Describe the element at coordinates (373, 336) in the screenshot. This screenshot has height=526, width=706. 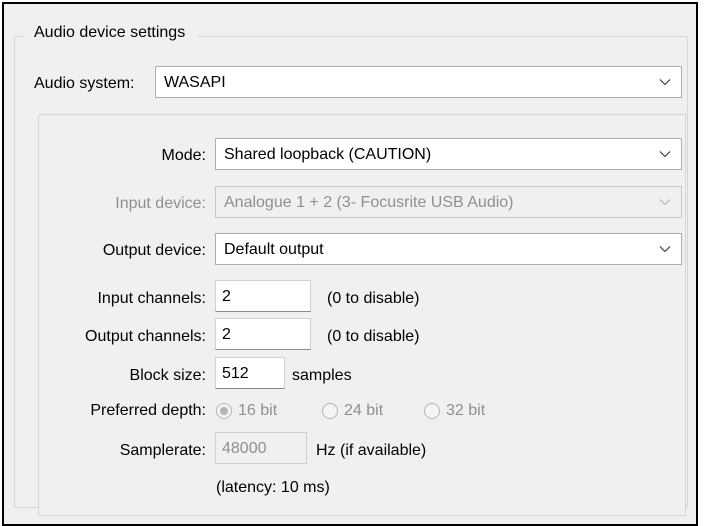
I see `output-channels-hint: (0 to disable)` at that location.